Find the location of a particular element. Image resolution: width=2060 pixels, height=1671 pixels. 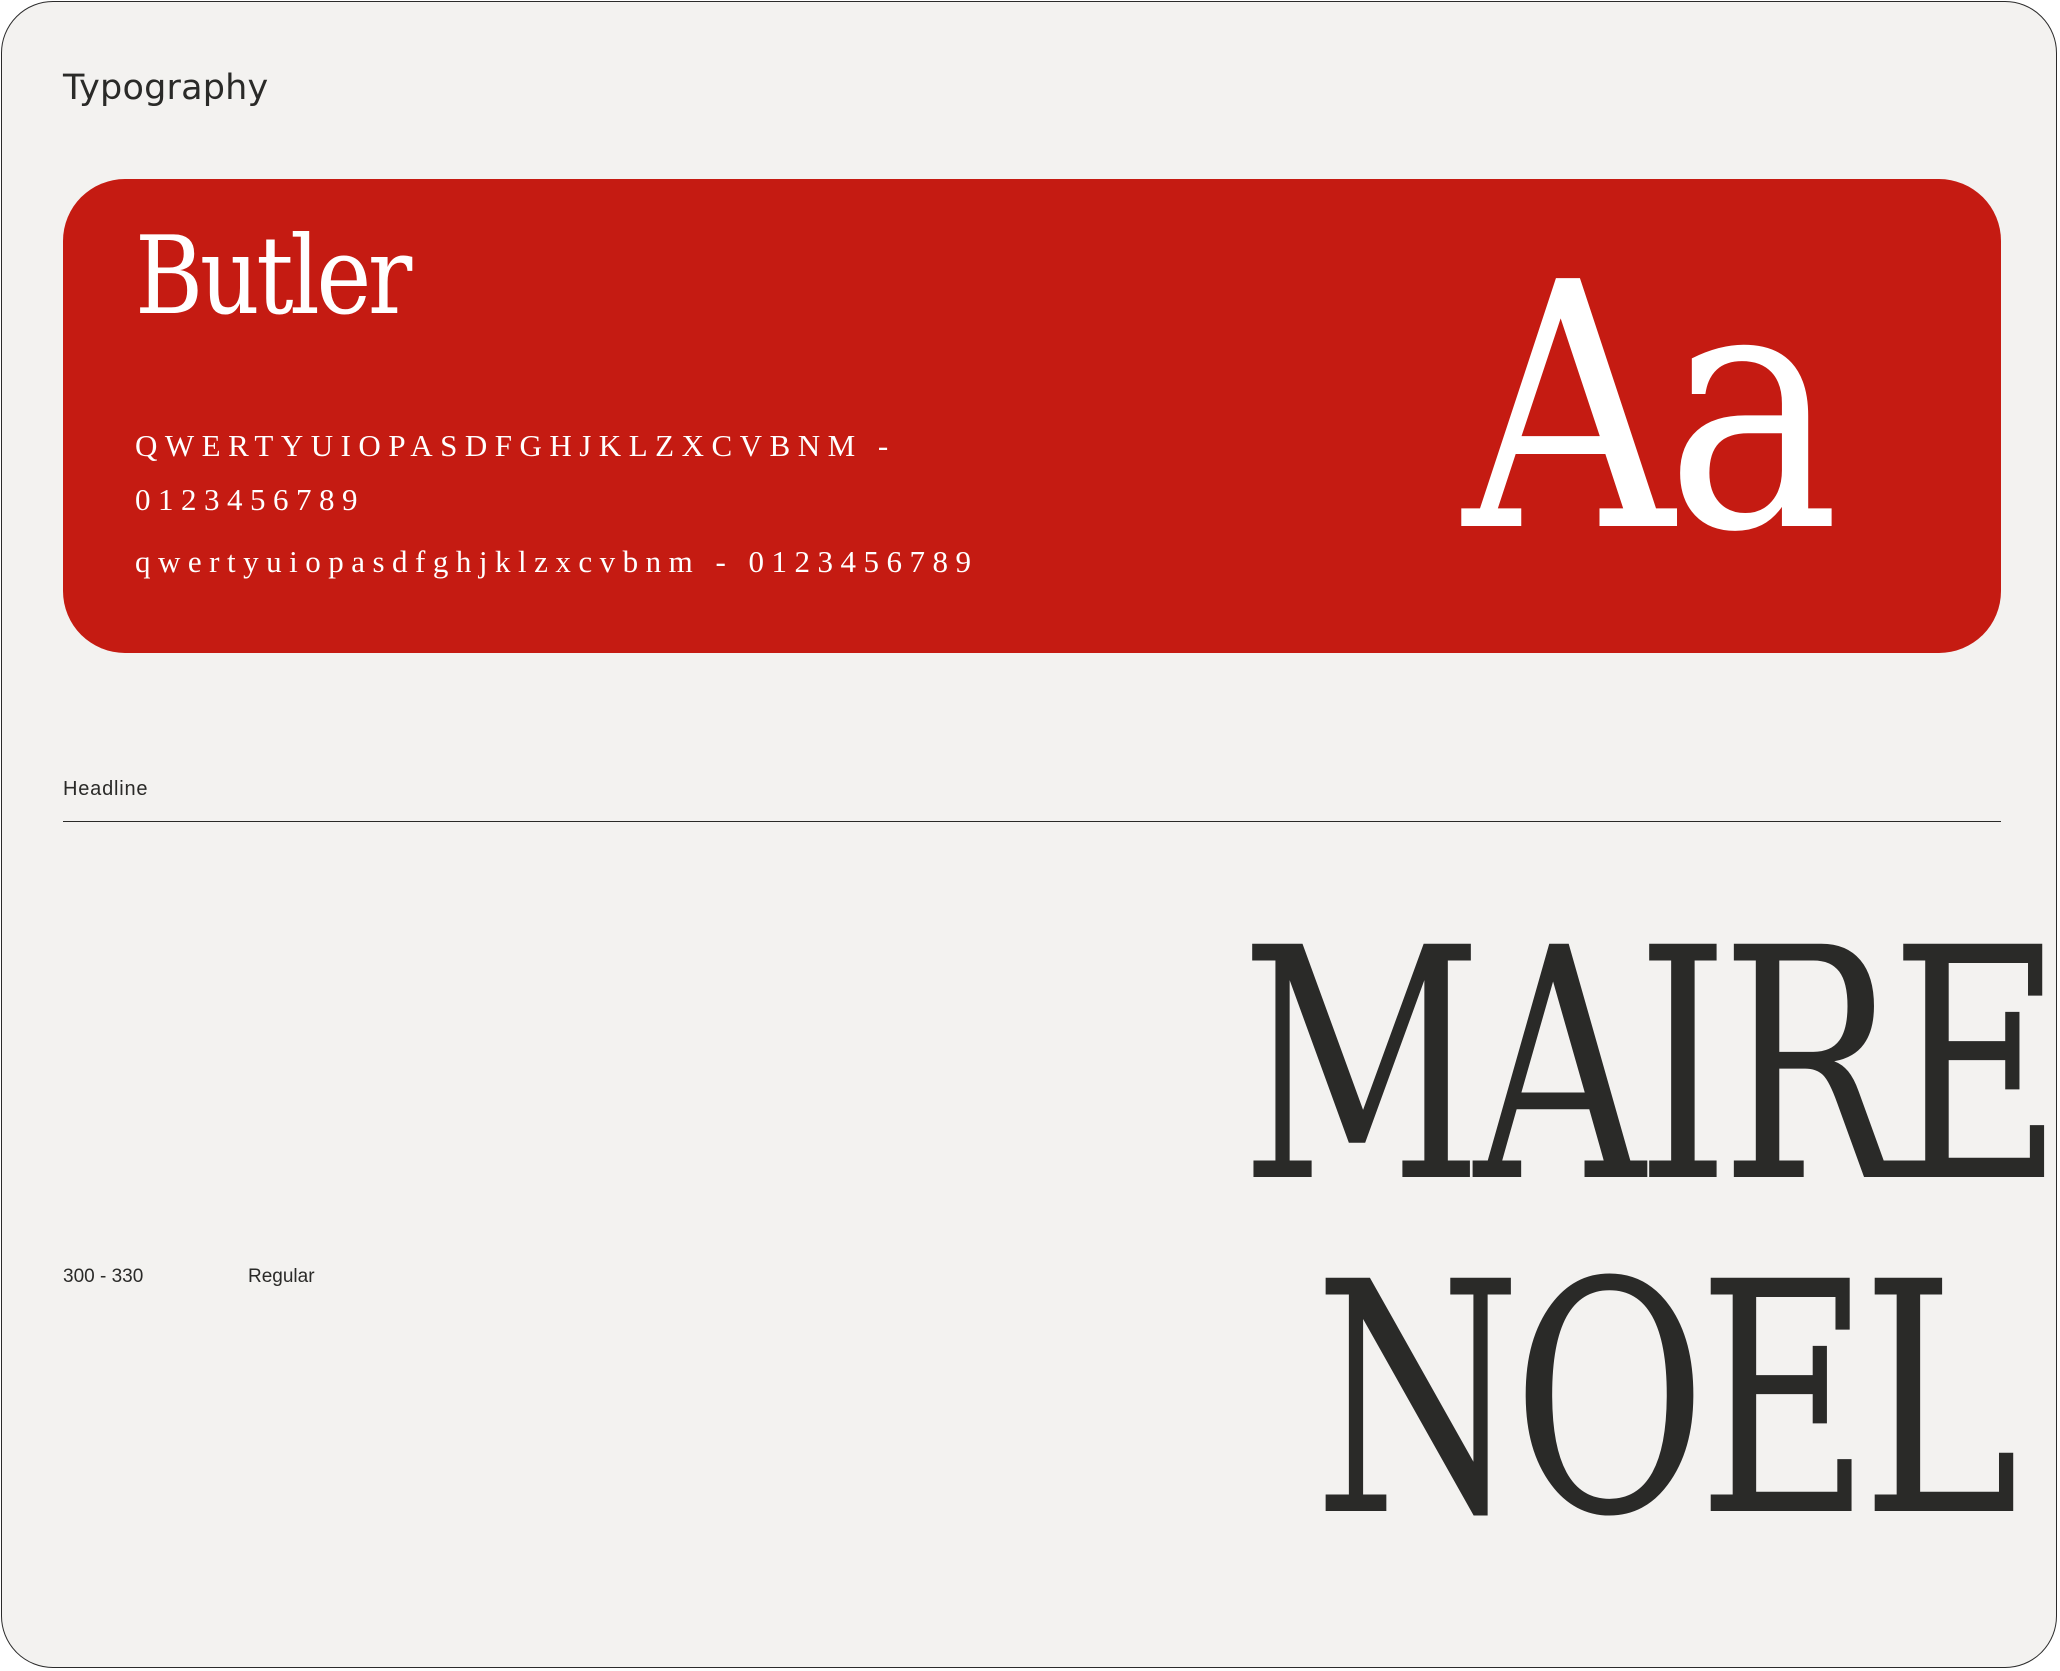

headline-sample-line-2: NOEL is located at coordinates (1666, 1401).